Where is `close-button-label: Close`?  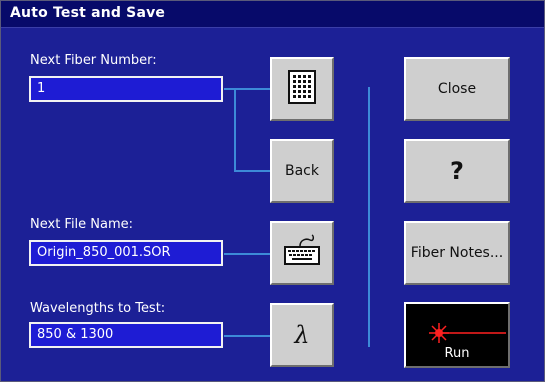 close-button-label: Close is located at coordinates (457, 89).